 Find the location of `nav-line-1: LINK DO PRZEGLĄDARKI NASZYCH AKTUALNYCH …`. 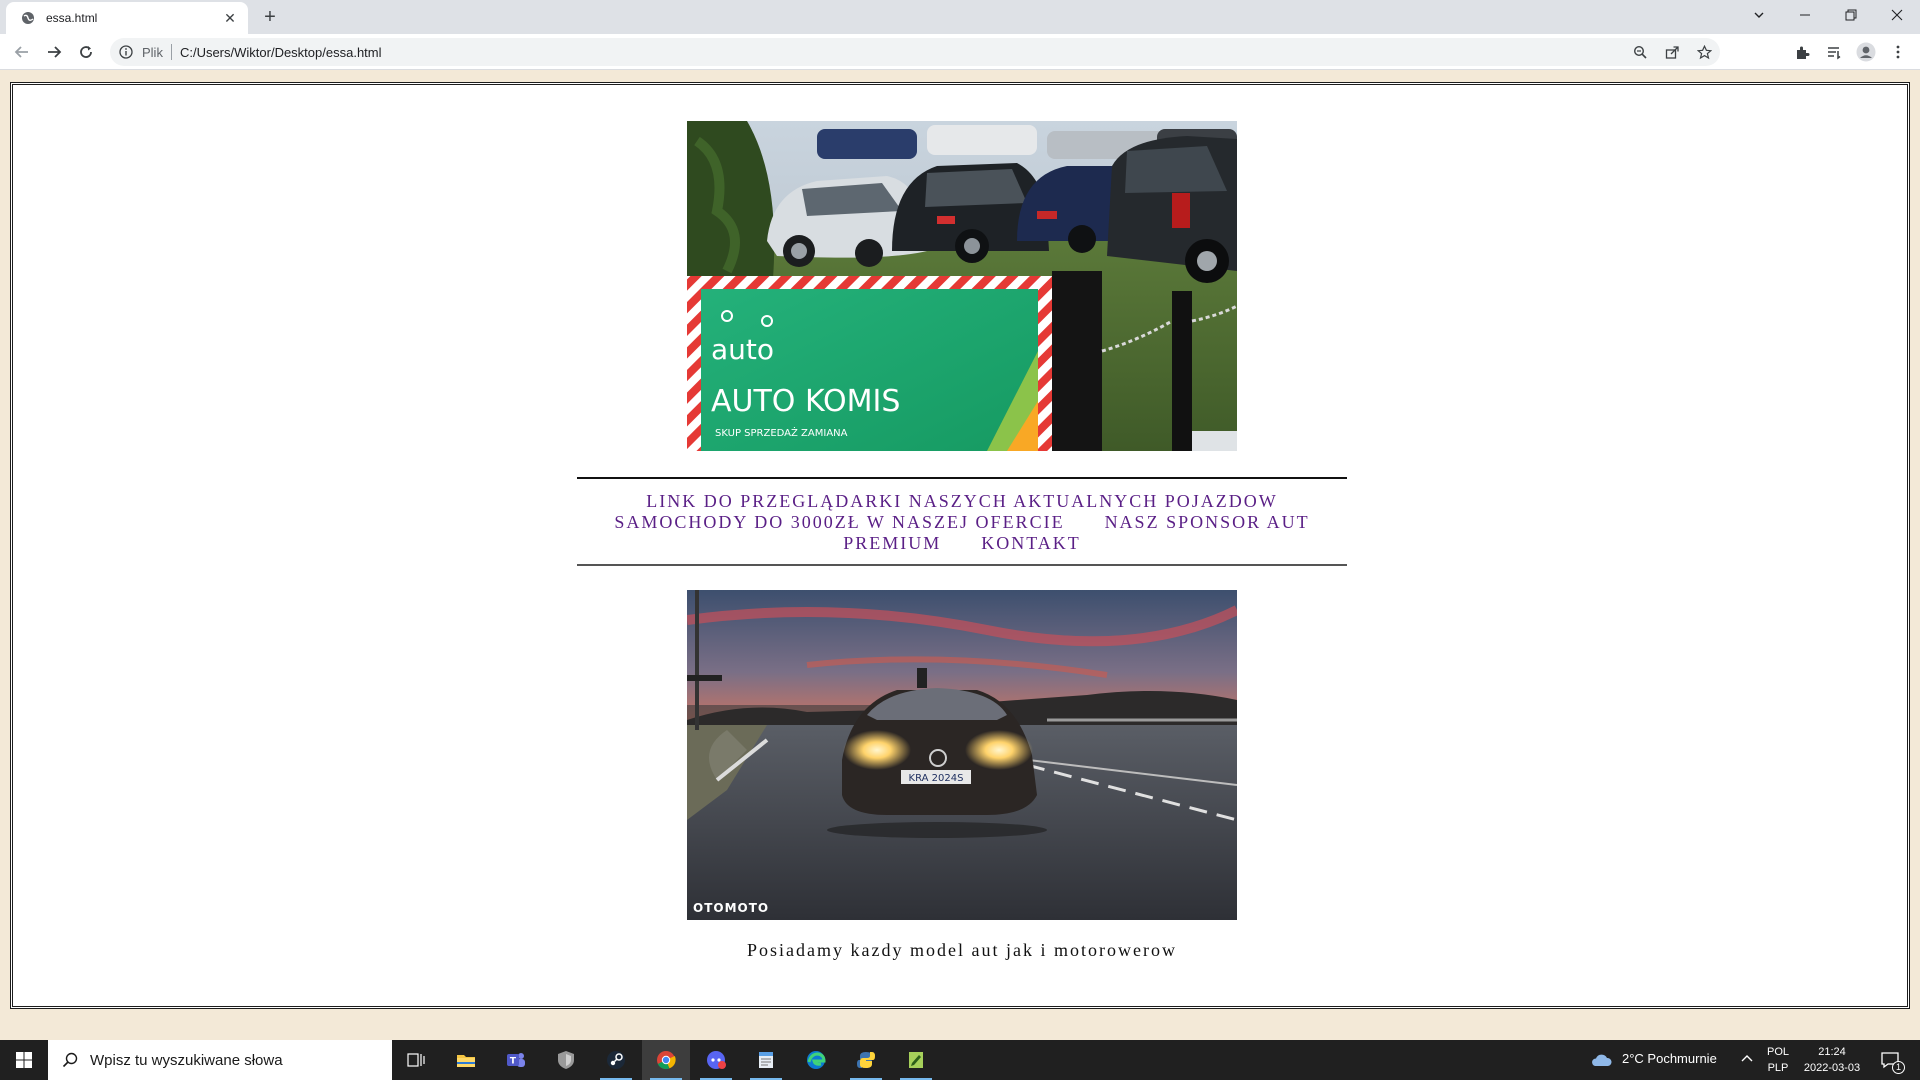

nav-line-1: LINK DO PRZEGLĄDARKI NASZYCH AKTUALNYCH … is located at coordinates (962, 501).